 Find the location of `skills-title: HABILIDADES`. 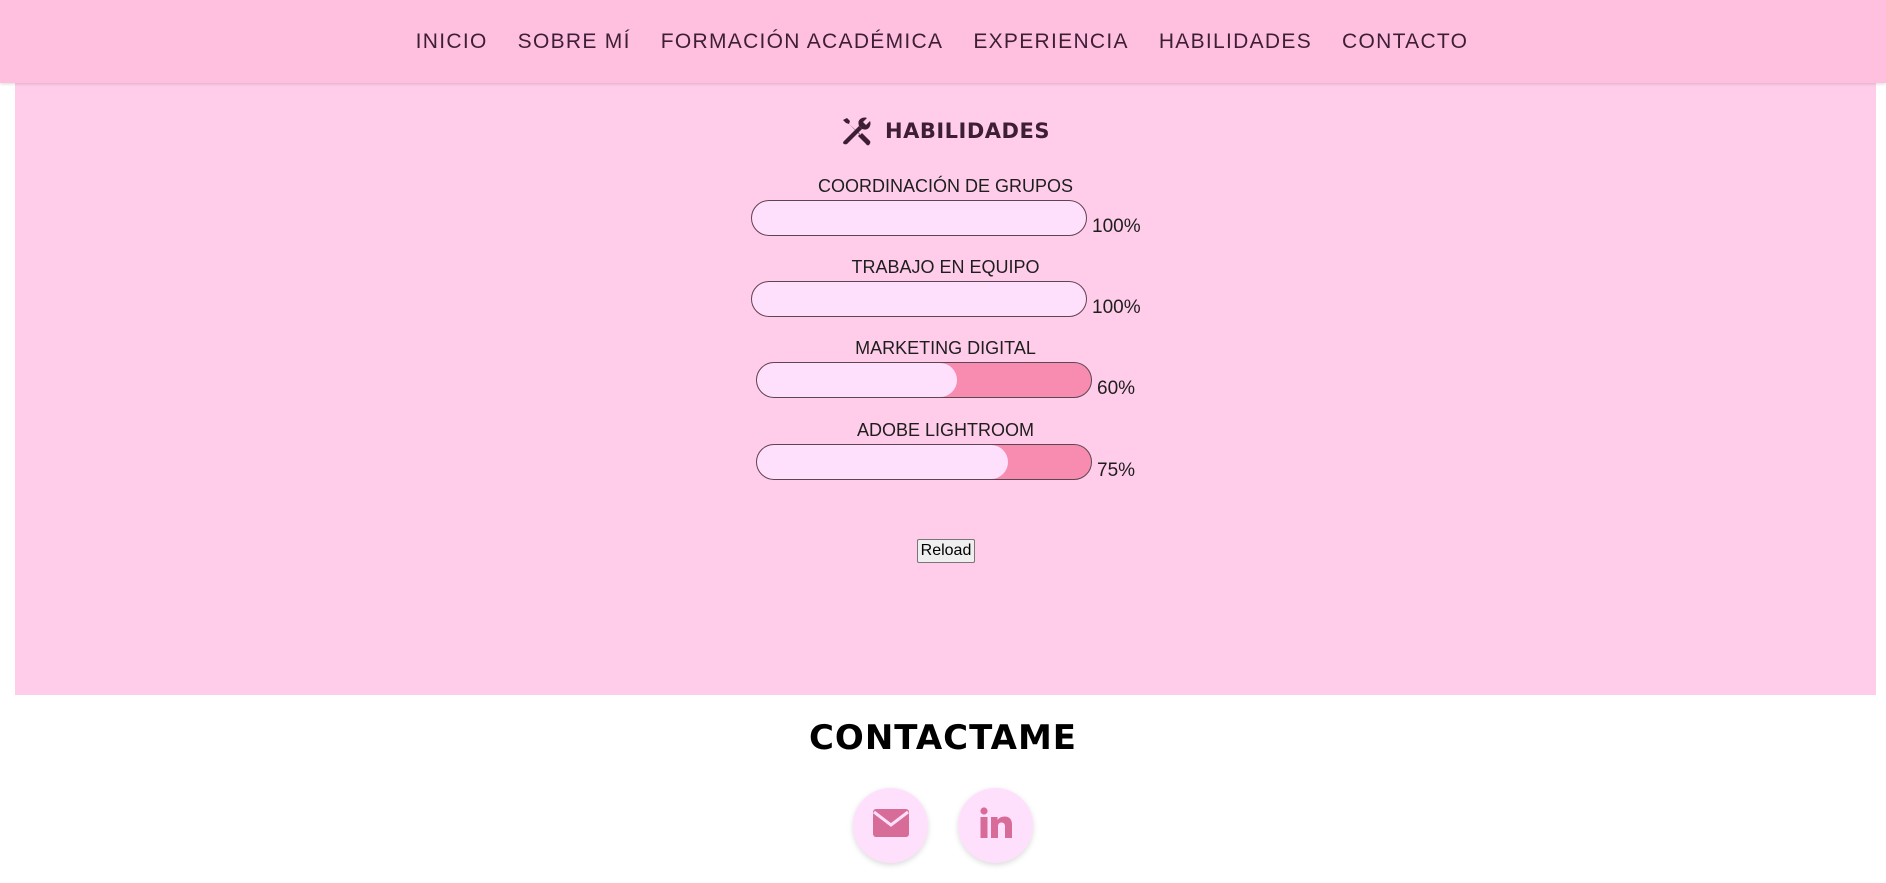

skills-title: HABILIDADES is located at coordinates (967, 131).